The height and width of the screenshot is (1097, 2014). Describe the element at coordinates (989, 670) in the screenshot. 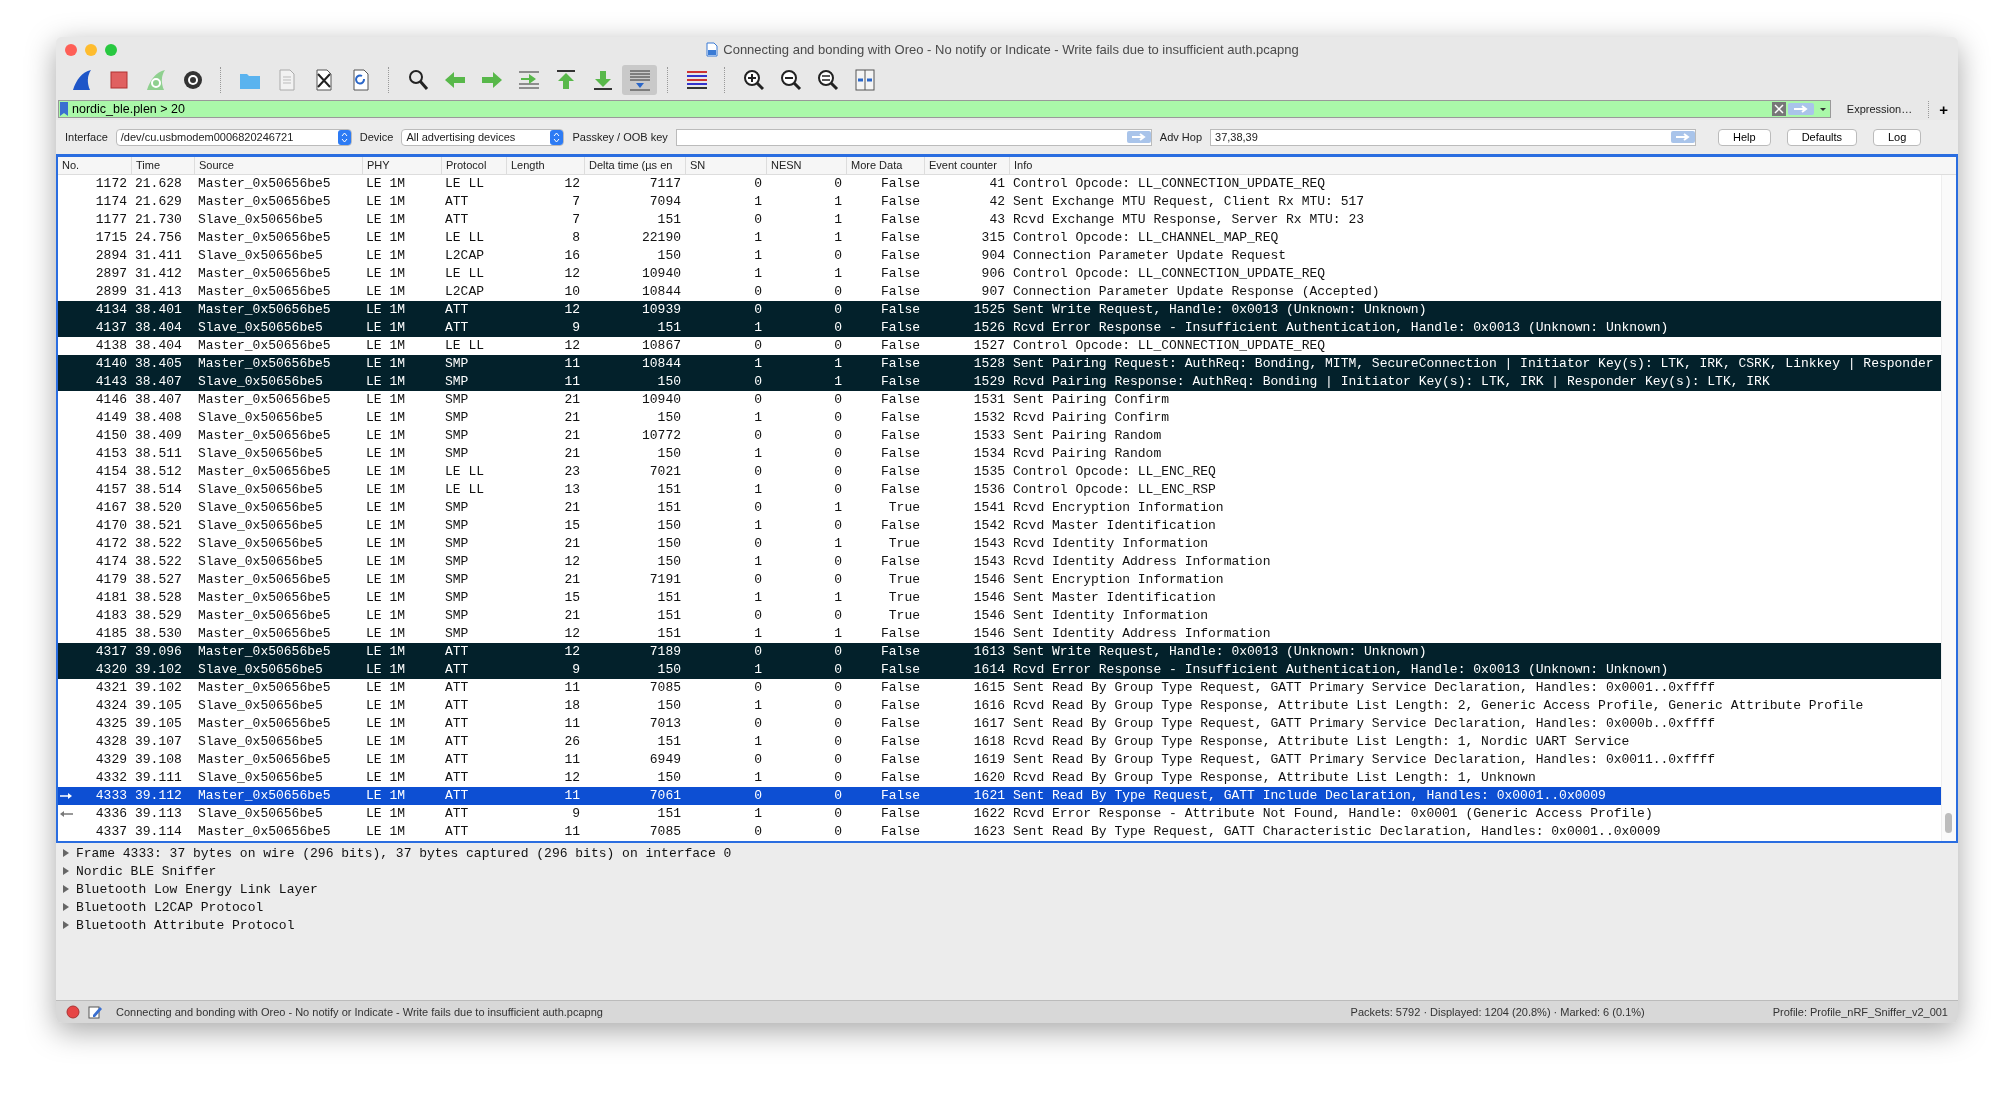

I see `table-cell-text: 1614` at that location.